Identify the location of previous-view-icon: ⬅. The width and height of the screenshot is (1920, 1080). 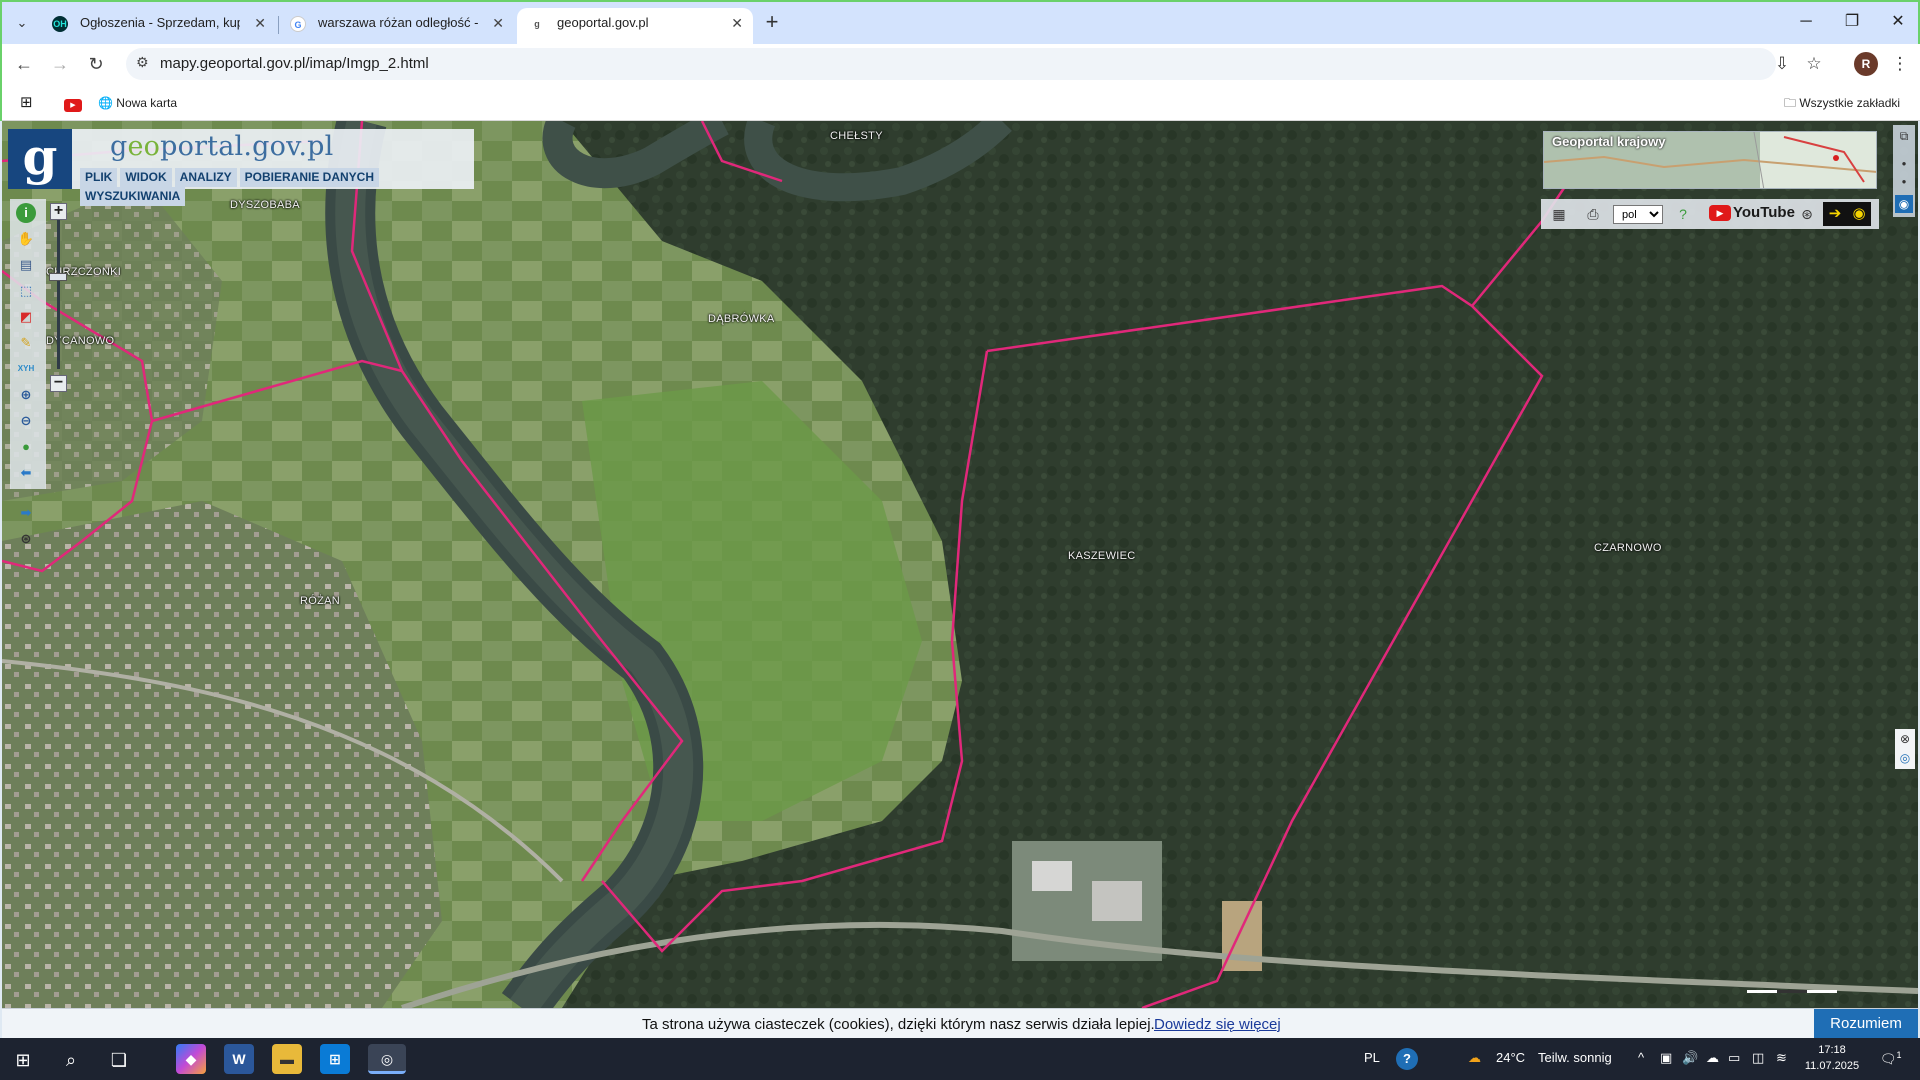
(26, 473).